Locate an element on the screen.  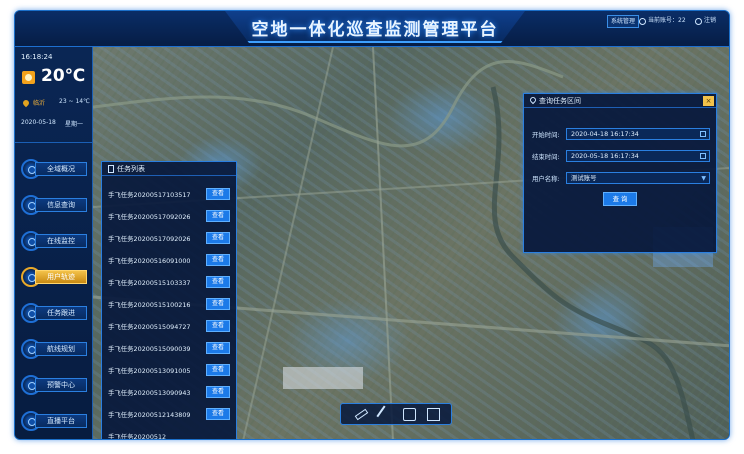
task-name: 手飞任务20200512143809 is located at coordinates (149, 415).